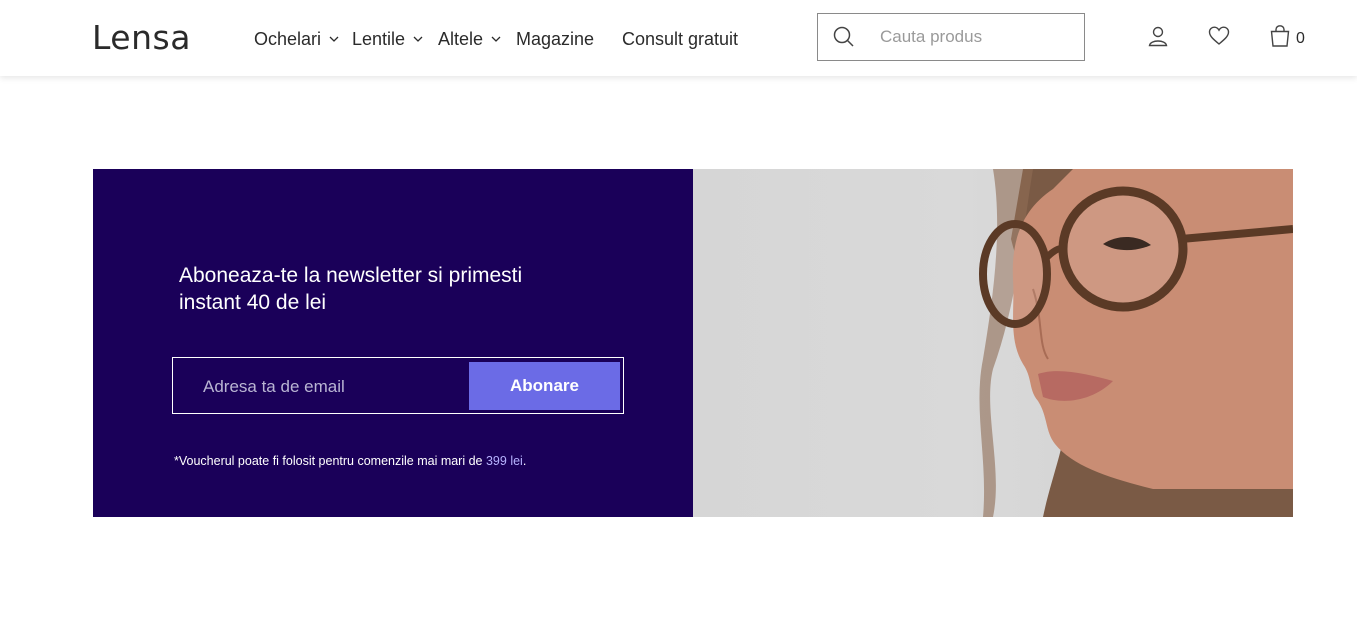  I want to click on nav-label: Magazine, so click(555, 38).